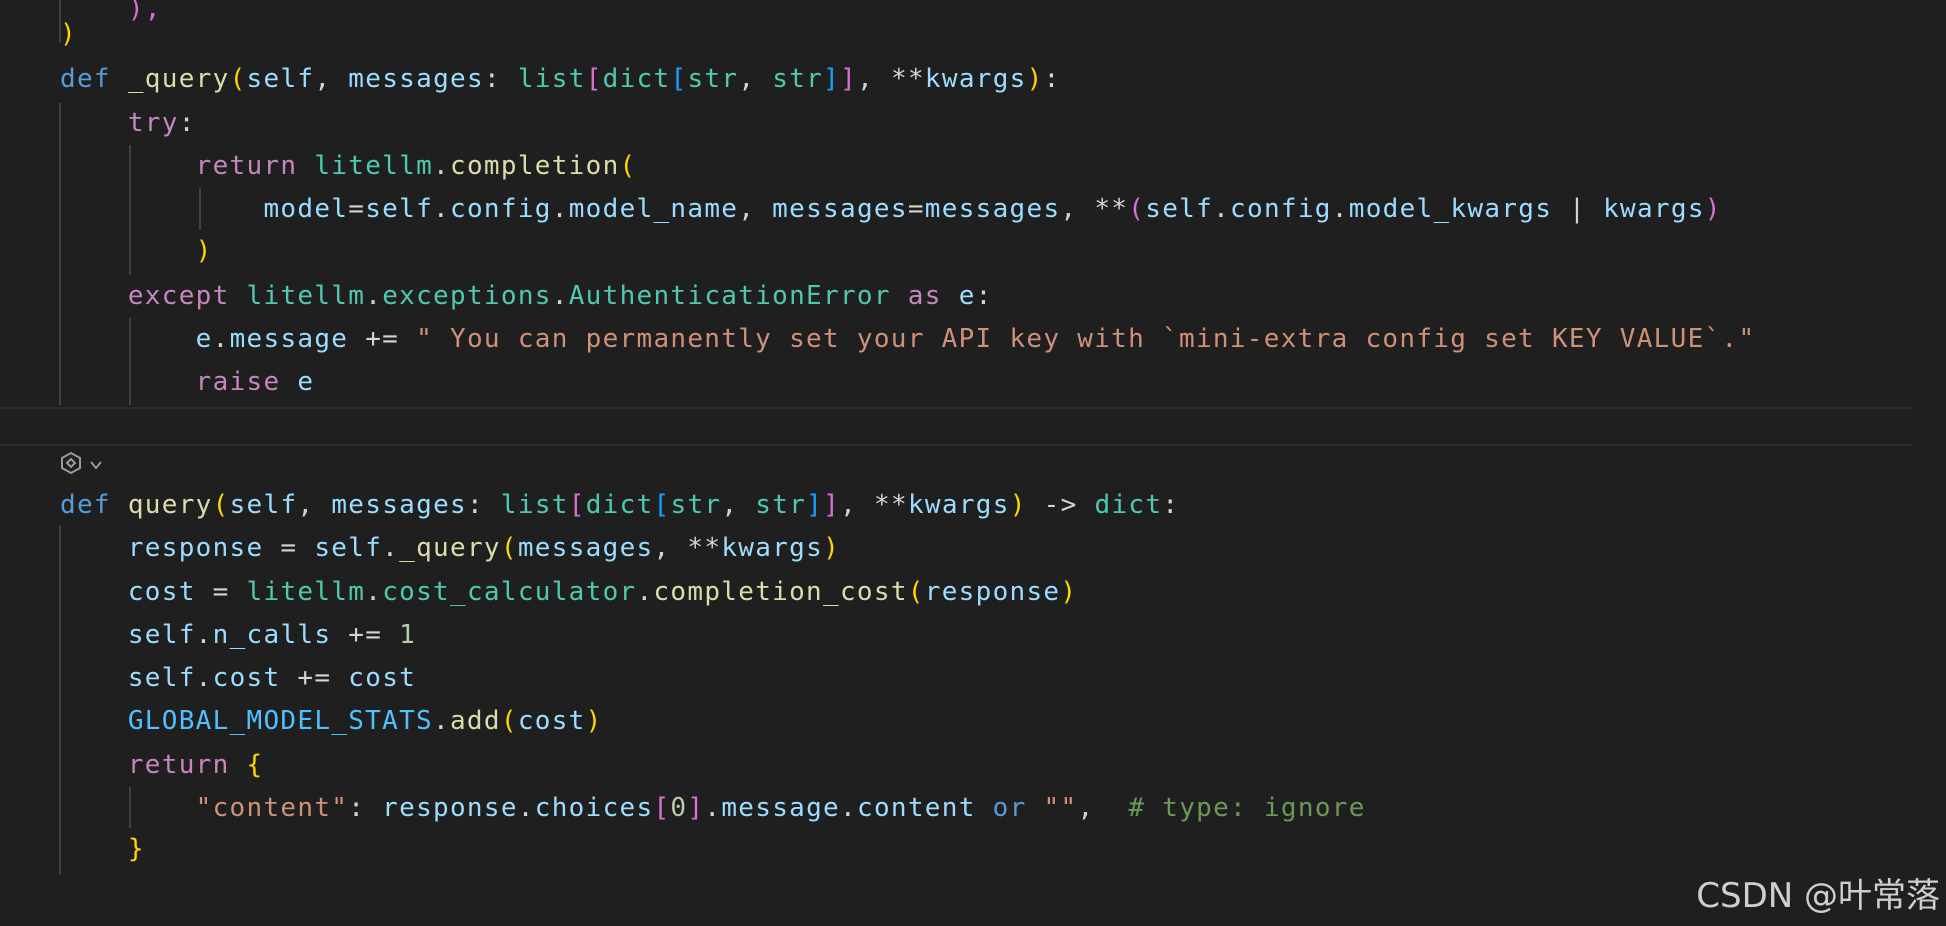 This screenshot has height=926, width=1946. What do you see at coordinates (162, 765) in the screenshot?
I see `code-line: return {` at bounding box center [162, 765].